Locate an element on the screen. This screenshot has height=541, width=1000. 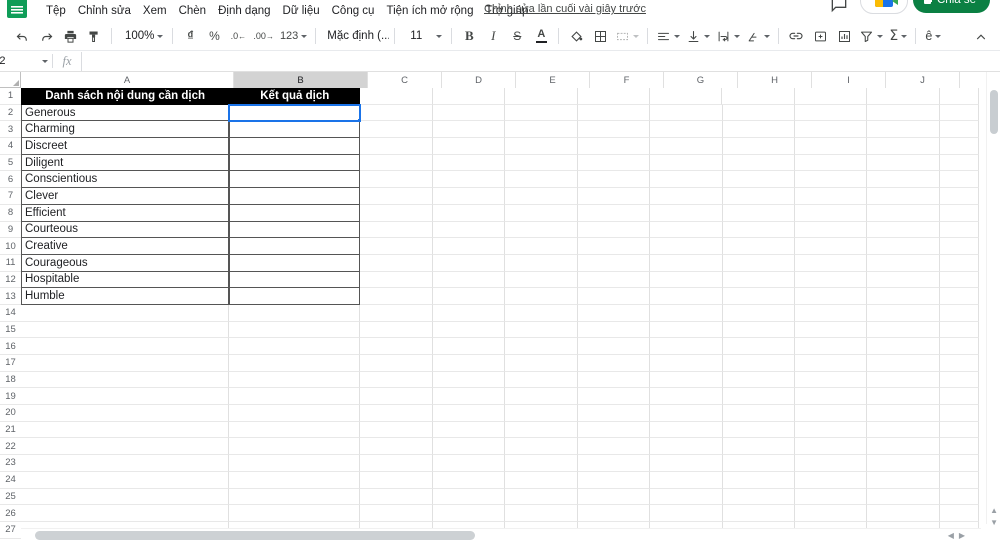
column-header-f: F is located at coordinates (627, 80).